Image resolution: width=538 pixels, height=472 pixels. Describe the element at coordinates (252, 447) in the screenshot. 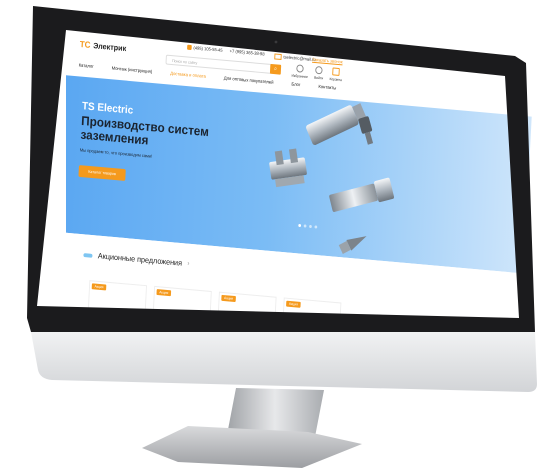

I see `monitor-base` at that location.